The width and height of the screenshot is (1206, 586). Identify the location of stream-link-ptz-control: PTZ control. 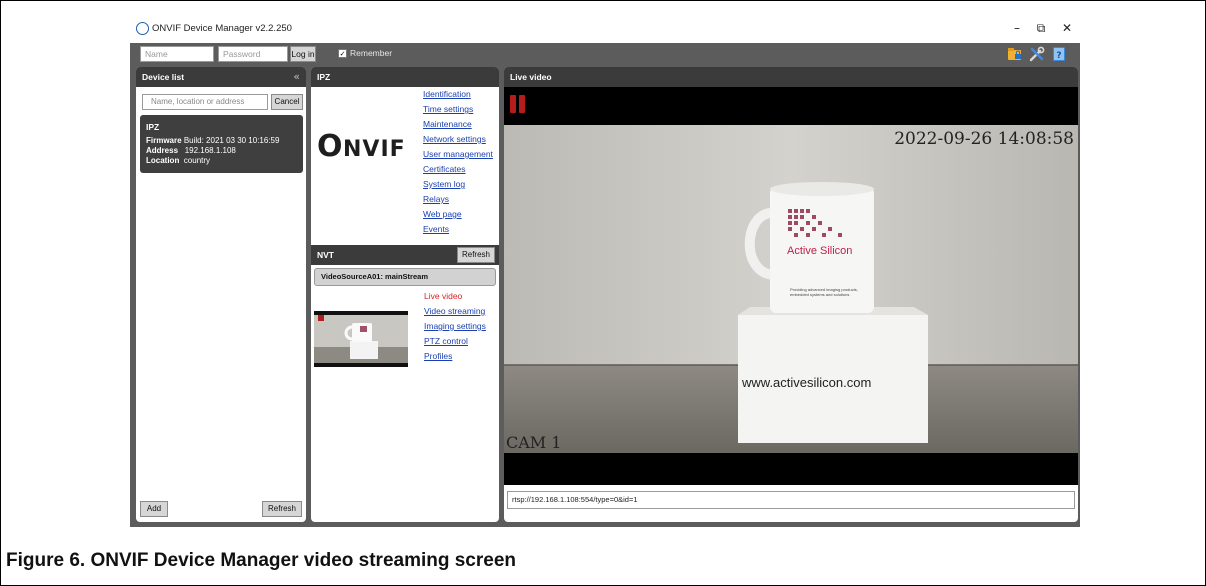
(446, 341).